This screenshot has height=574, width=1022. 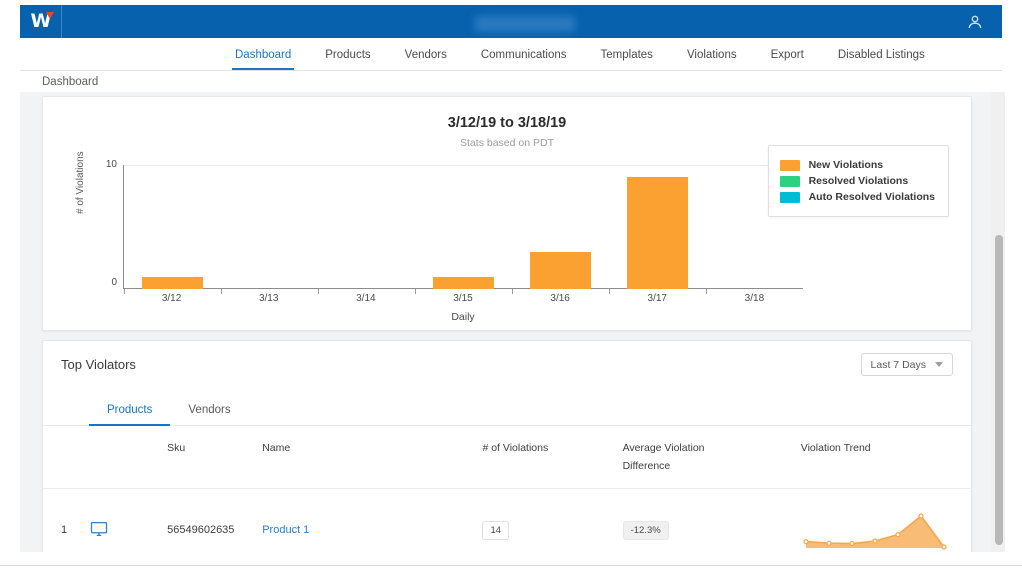 I want to click on tab-products: Products, so click(x=130, y=411).